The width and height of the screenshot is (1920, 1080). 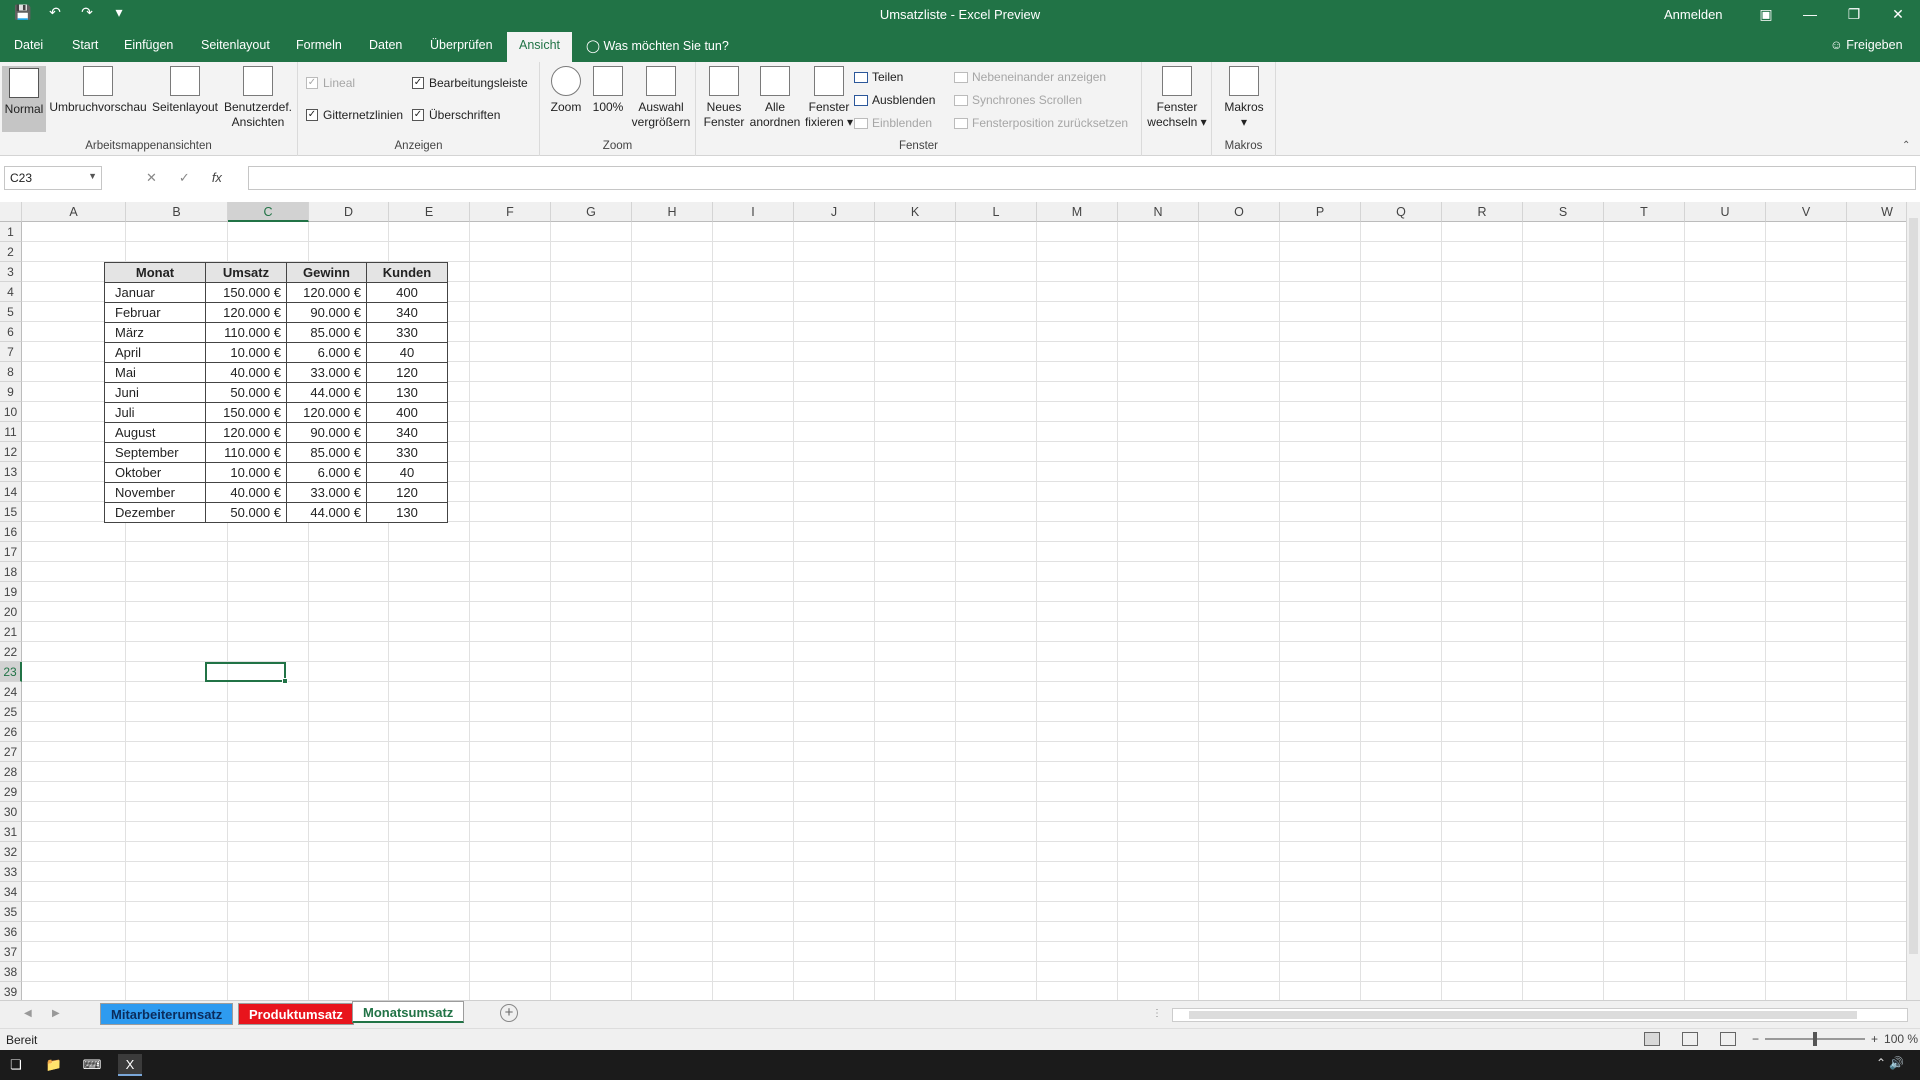 I want to click on tab-datei: Datei, so click(x=28, y=45).